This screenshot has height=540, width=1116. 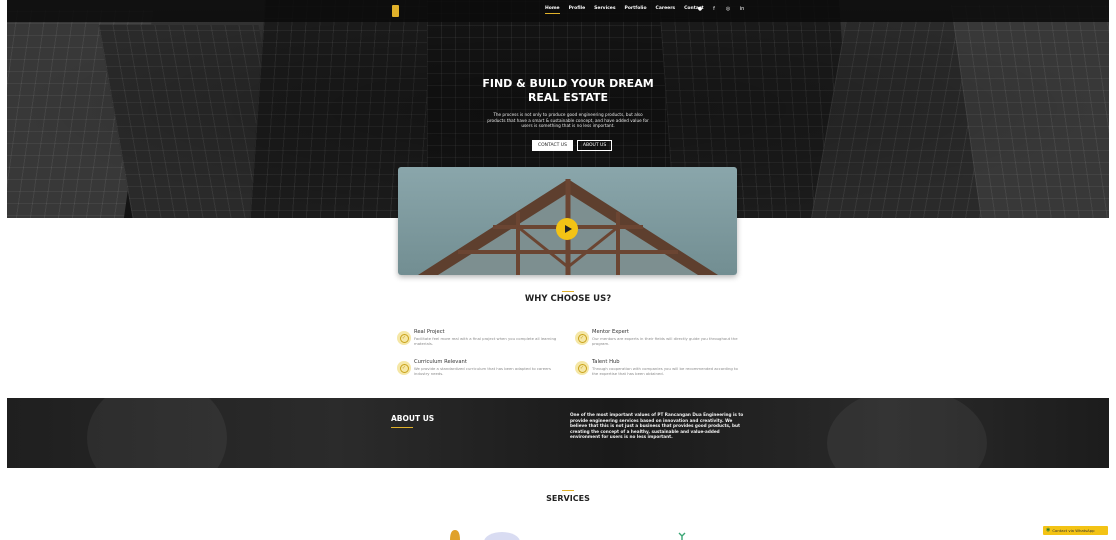 I want to click on social-links: ● f ◎ in, so click(x=721, y=9).